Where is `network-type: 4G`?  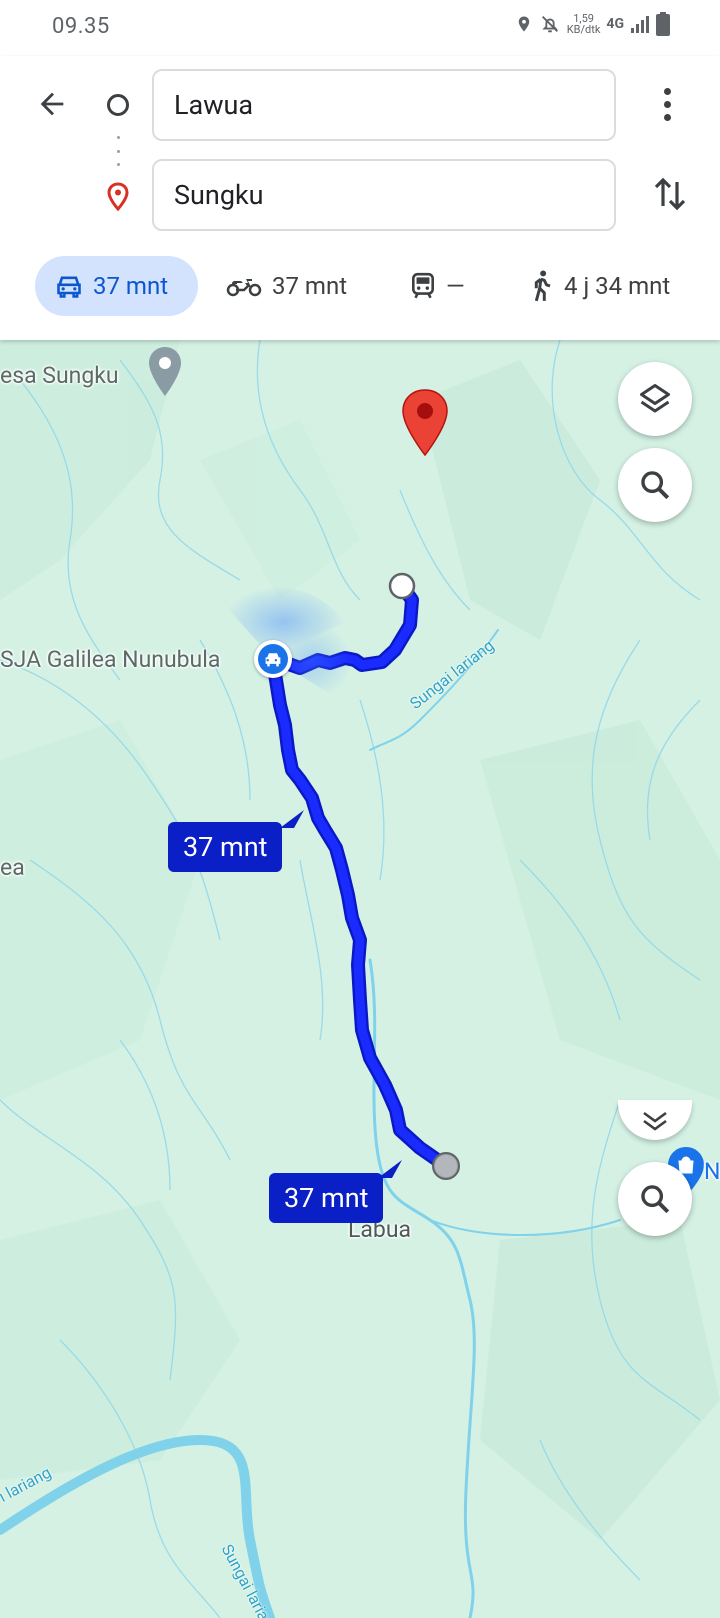 network-type: 4G is located at coordinates (615, 24).